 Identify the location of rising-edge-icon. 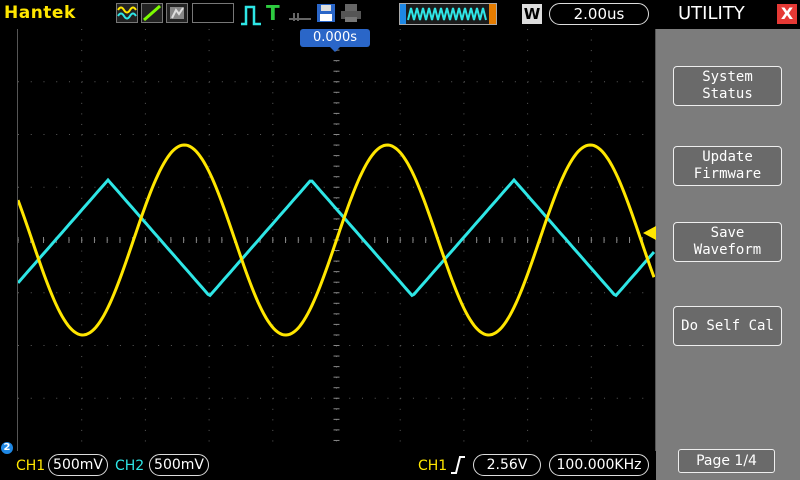
(458, 467).